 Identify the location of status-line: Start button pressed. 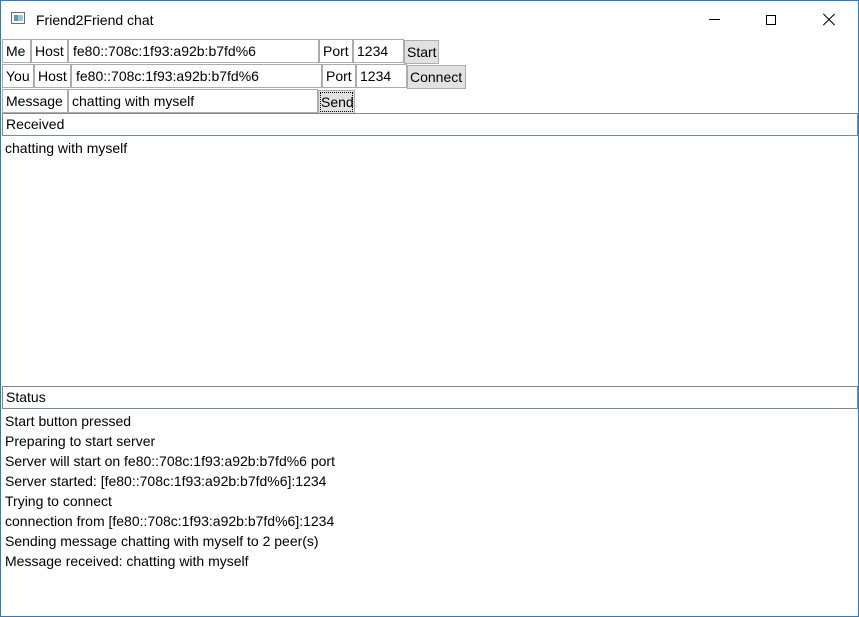
(68, 421).